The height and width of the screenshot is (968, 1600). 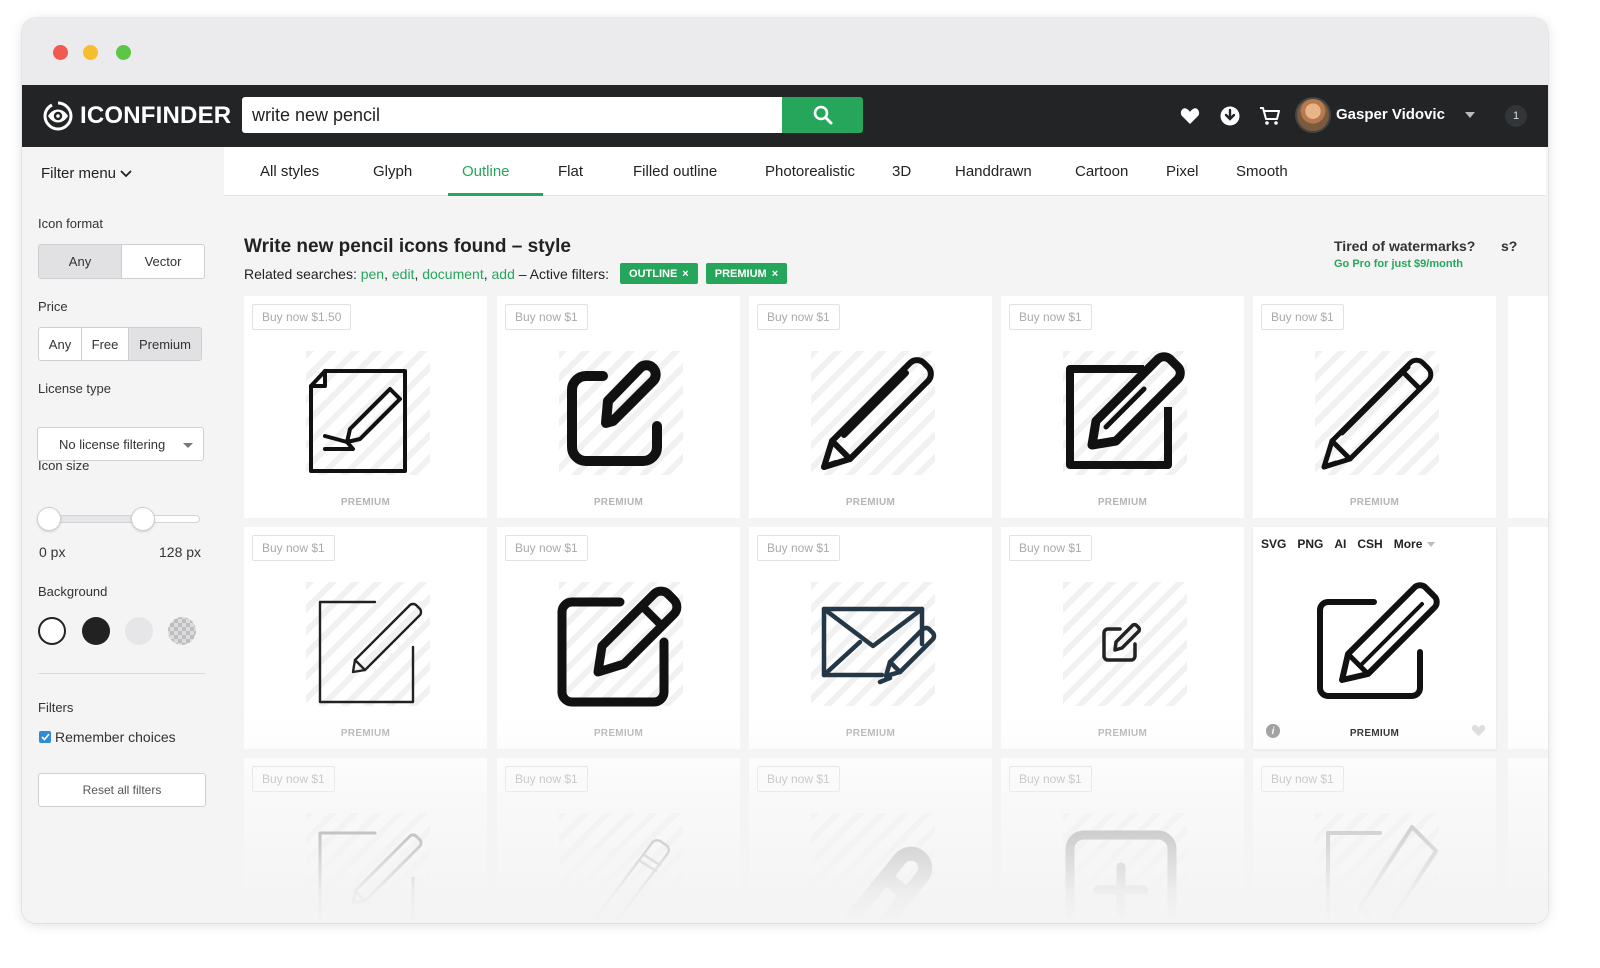 I want to click on cart-button, so click(x=1270, y=116).